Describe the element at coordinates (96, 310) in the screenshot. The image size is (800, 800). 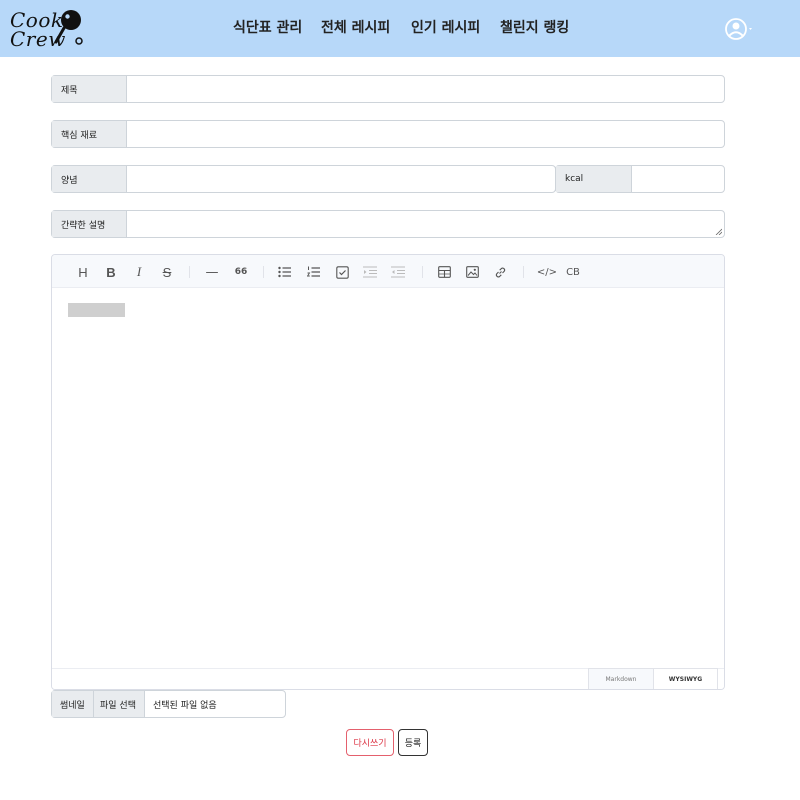
I see `editor-content-placeholder` at that location.